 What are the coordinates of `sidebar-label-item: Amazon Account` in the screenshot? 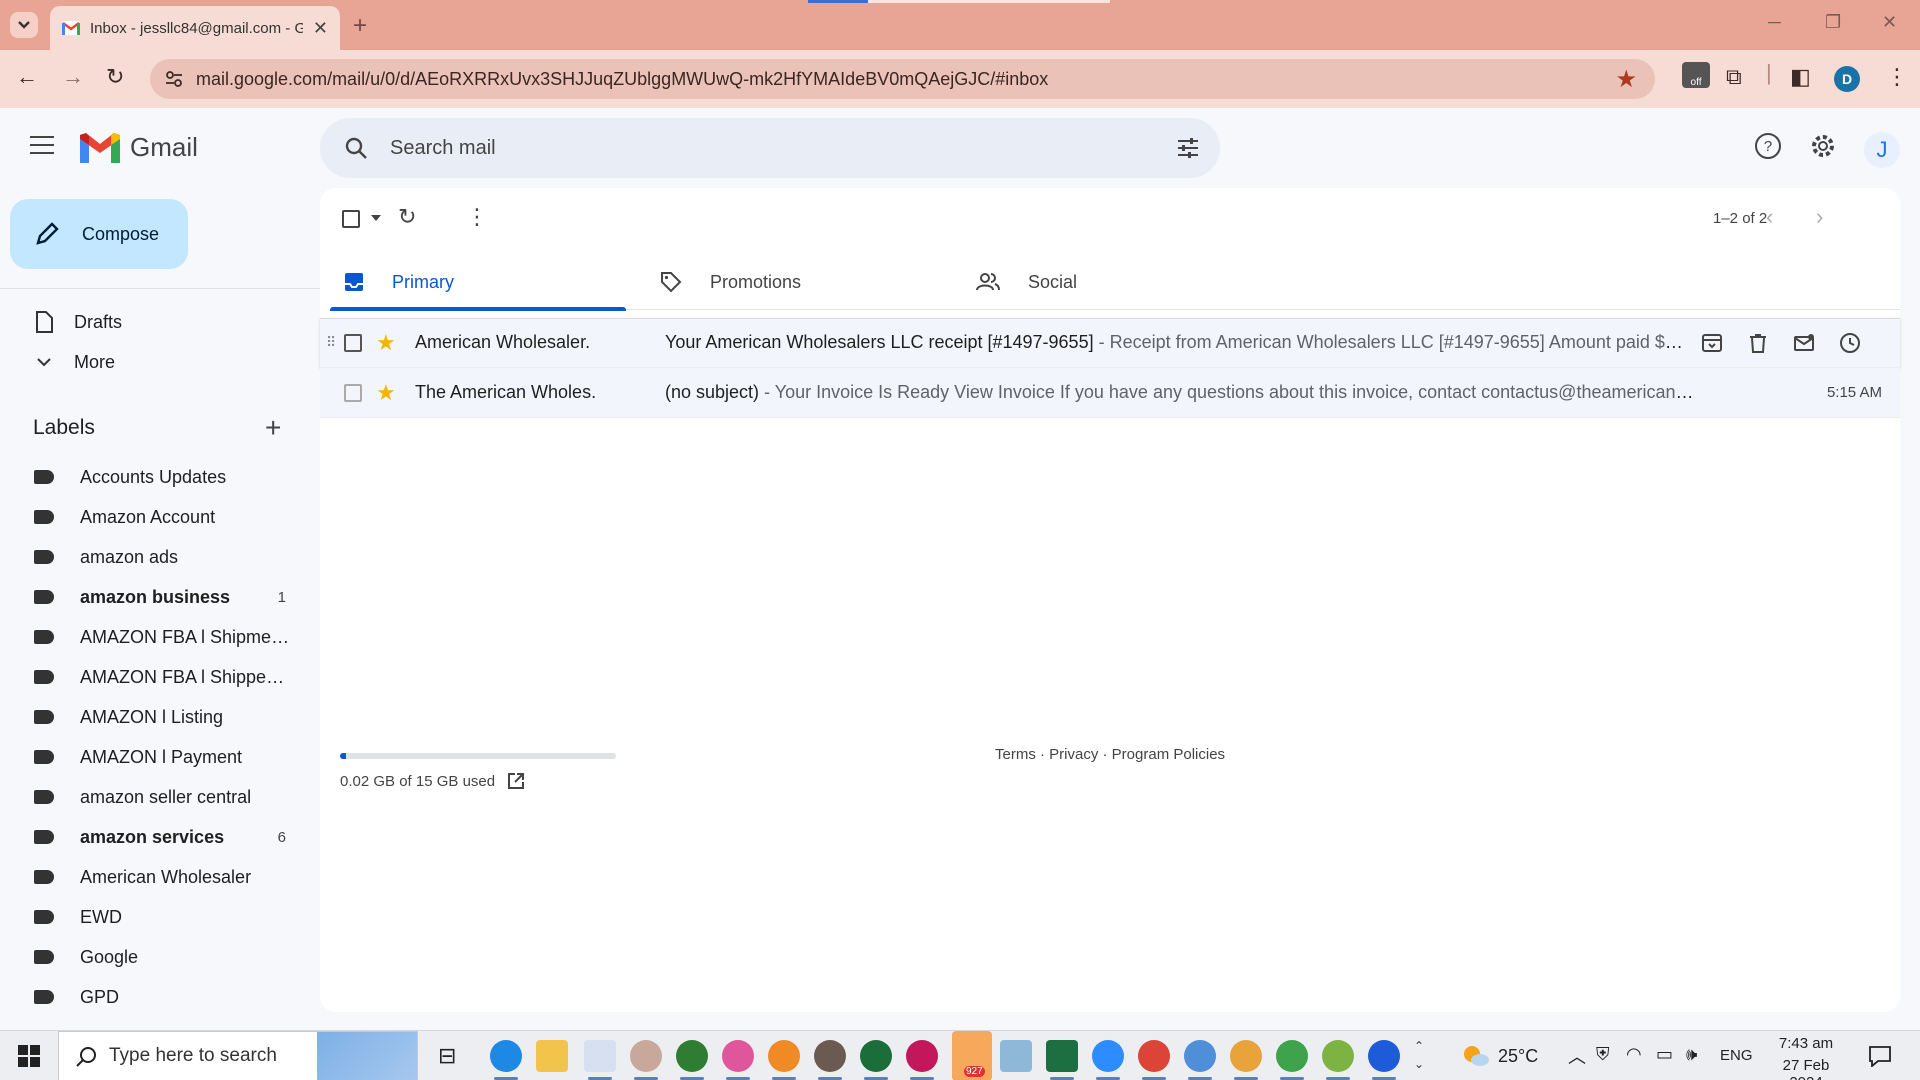 It's located at (164, 517).